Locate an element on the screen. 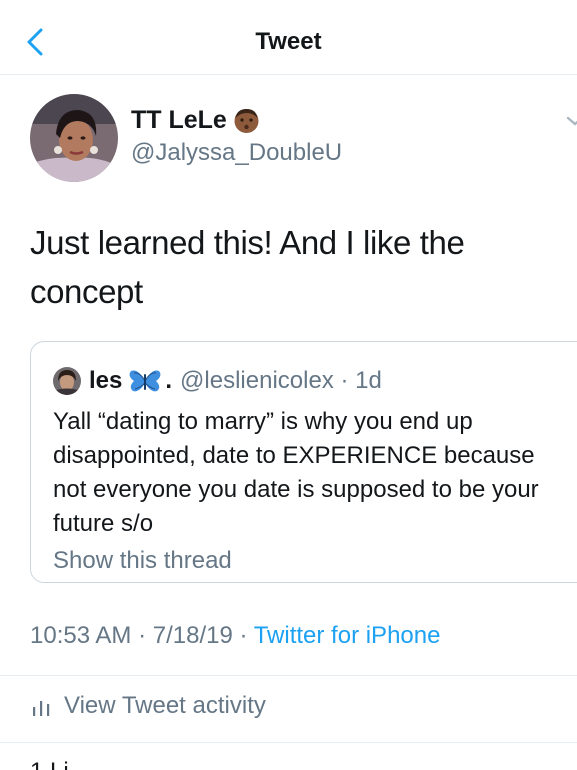 The width and height of the screenshot is (577, 770). likes-row-fragment: 1 Li is located at coordinates (288, 764).